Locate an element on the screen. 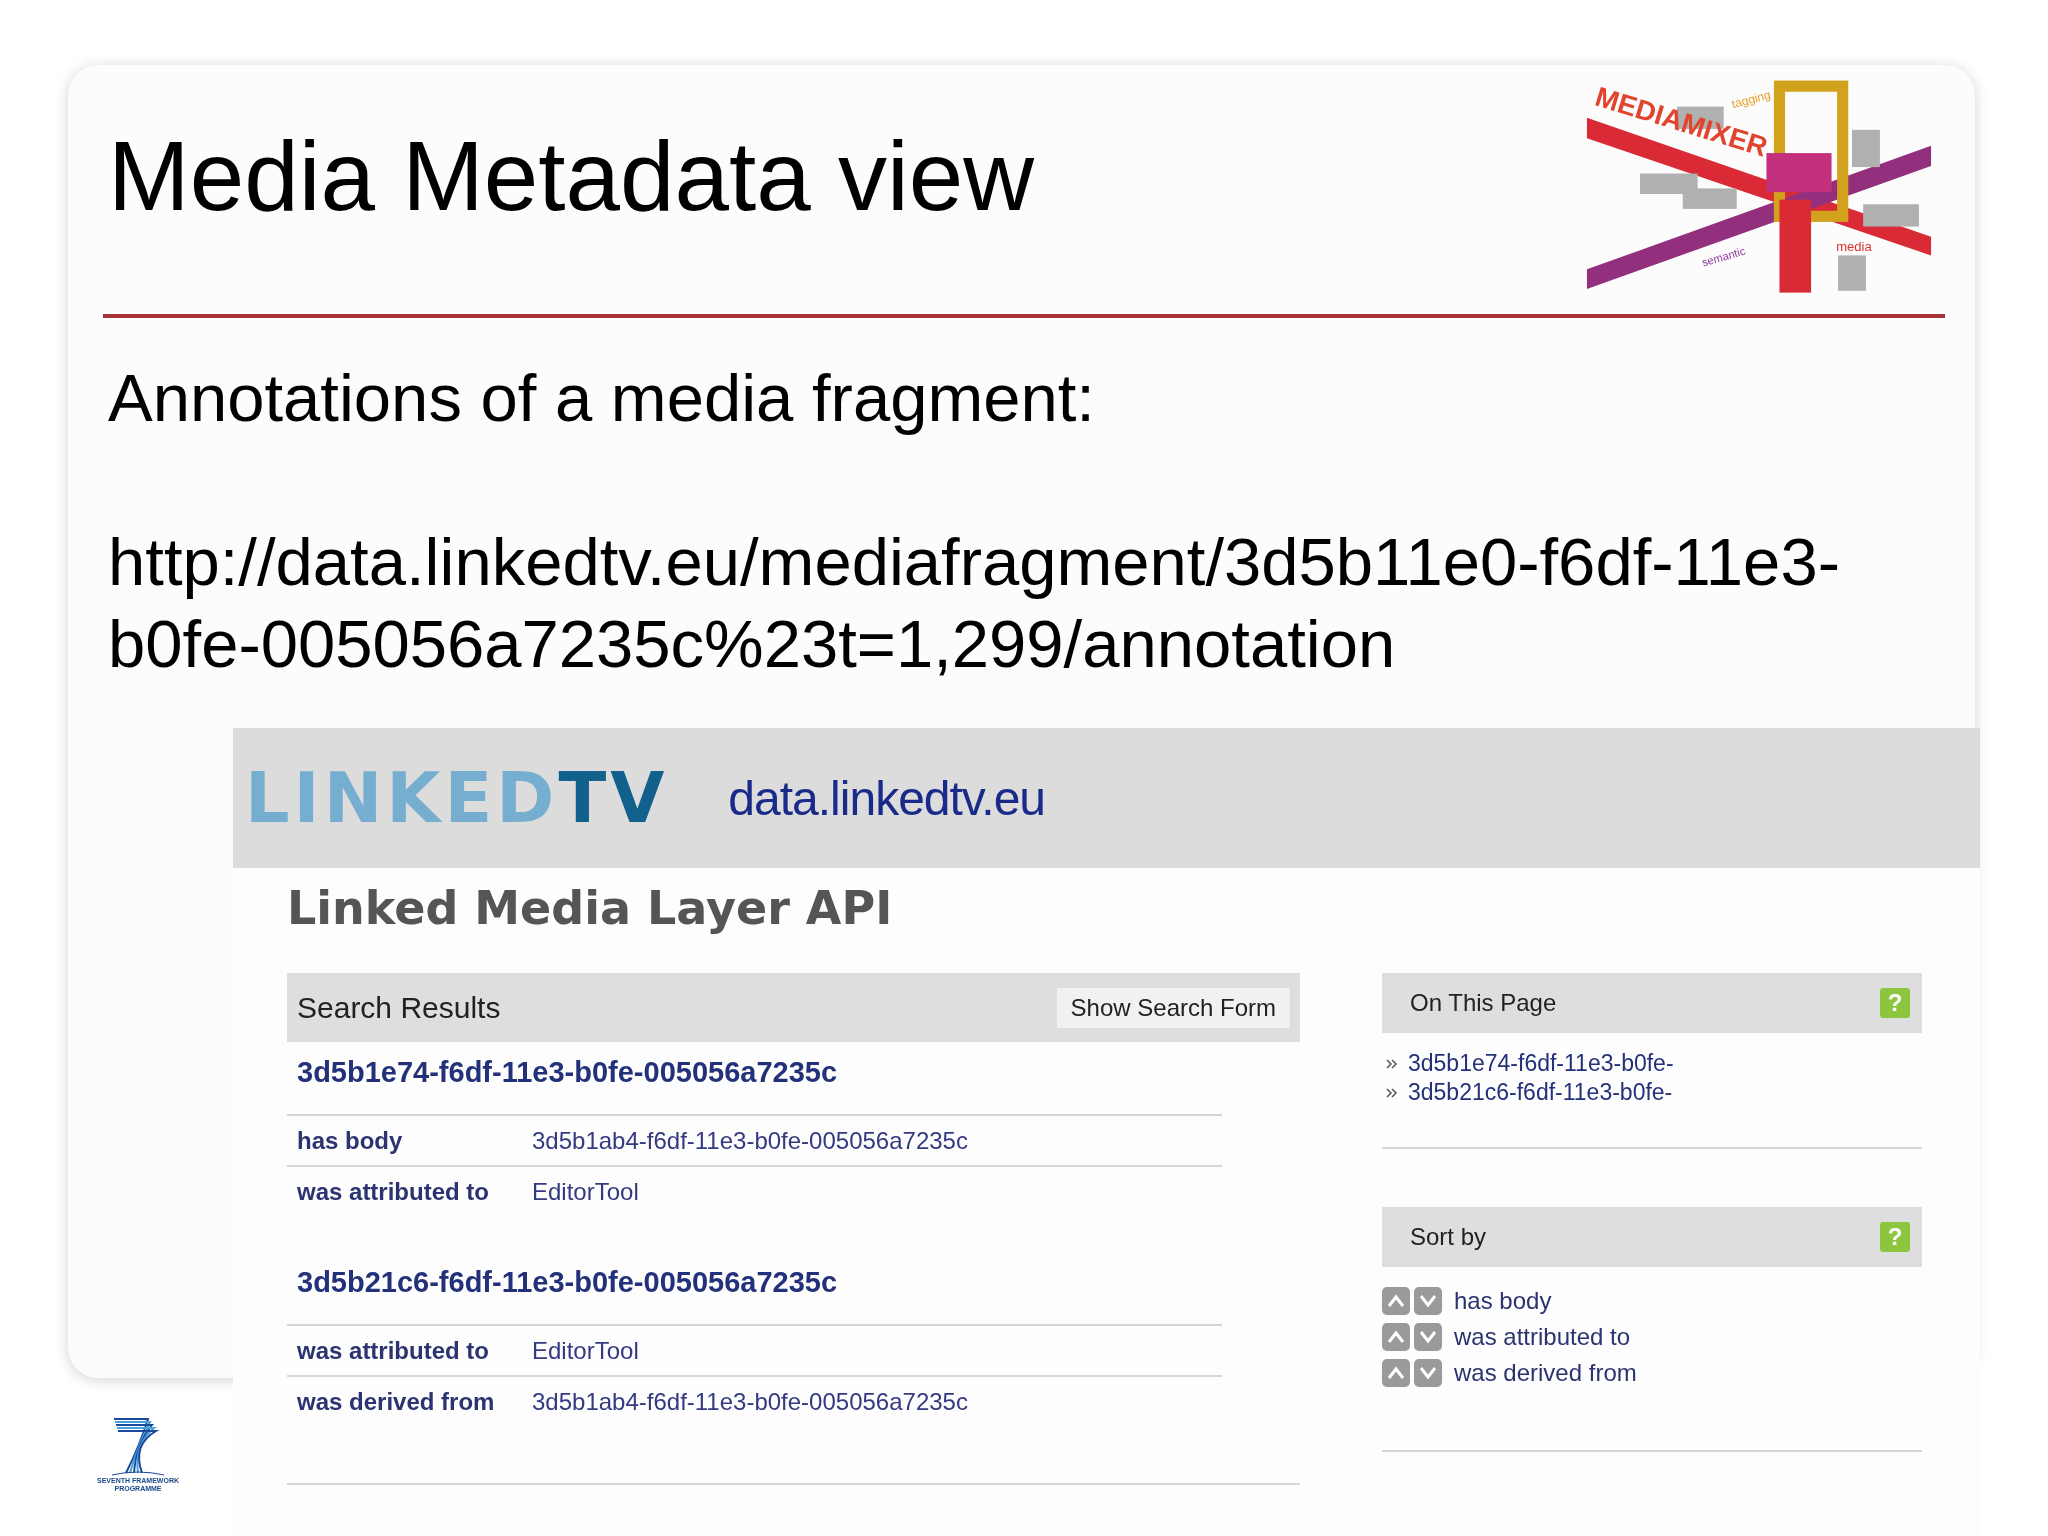 Image resolution: width=2048 pixels, height=1536 pixels. show-search-form-button: Show Search Form is located at coordinates (1173, 1007).